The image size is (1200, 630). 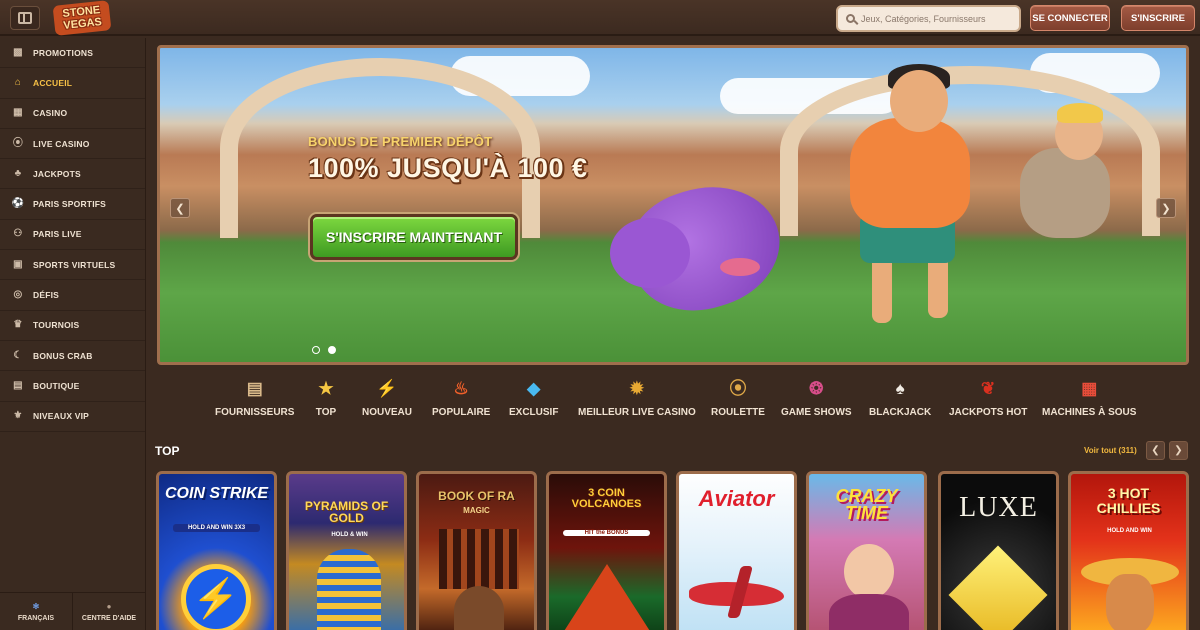 I want to click on sidebar-item-paris-live: ⚇ Paris live, so click(x=72, y=235).